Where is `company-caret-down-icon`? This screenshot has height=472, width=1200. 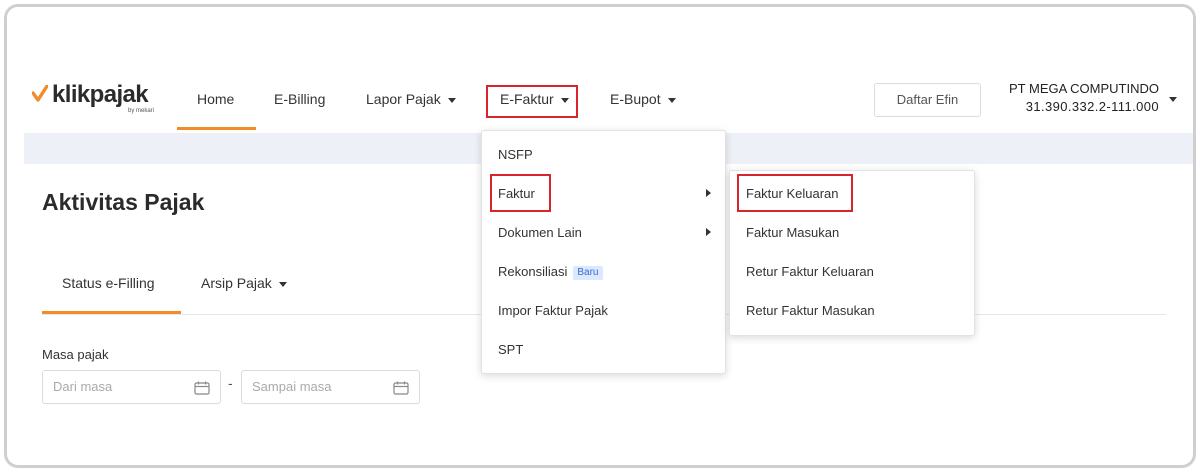 company-caret-down-icon is located at coordinates (1173, 99).